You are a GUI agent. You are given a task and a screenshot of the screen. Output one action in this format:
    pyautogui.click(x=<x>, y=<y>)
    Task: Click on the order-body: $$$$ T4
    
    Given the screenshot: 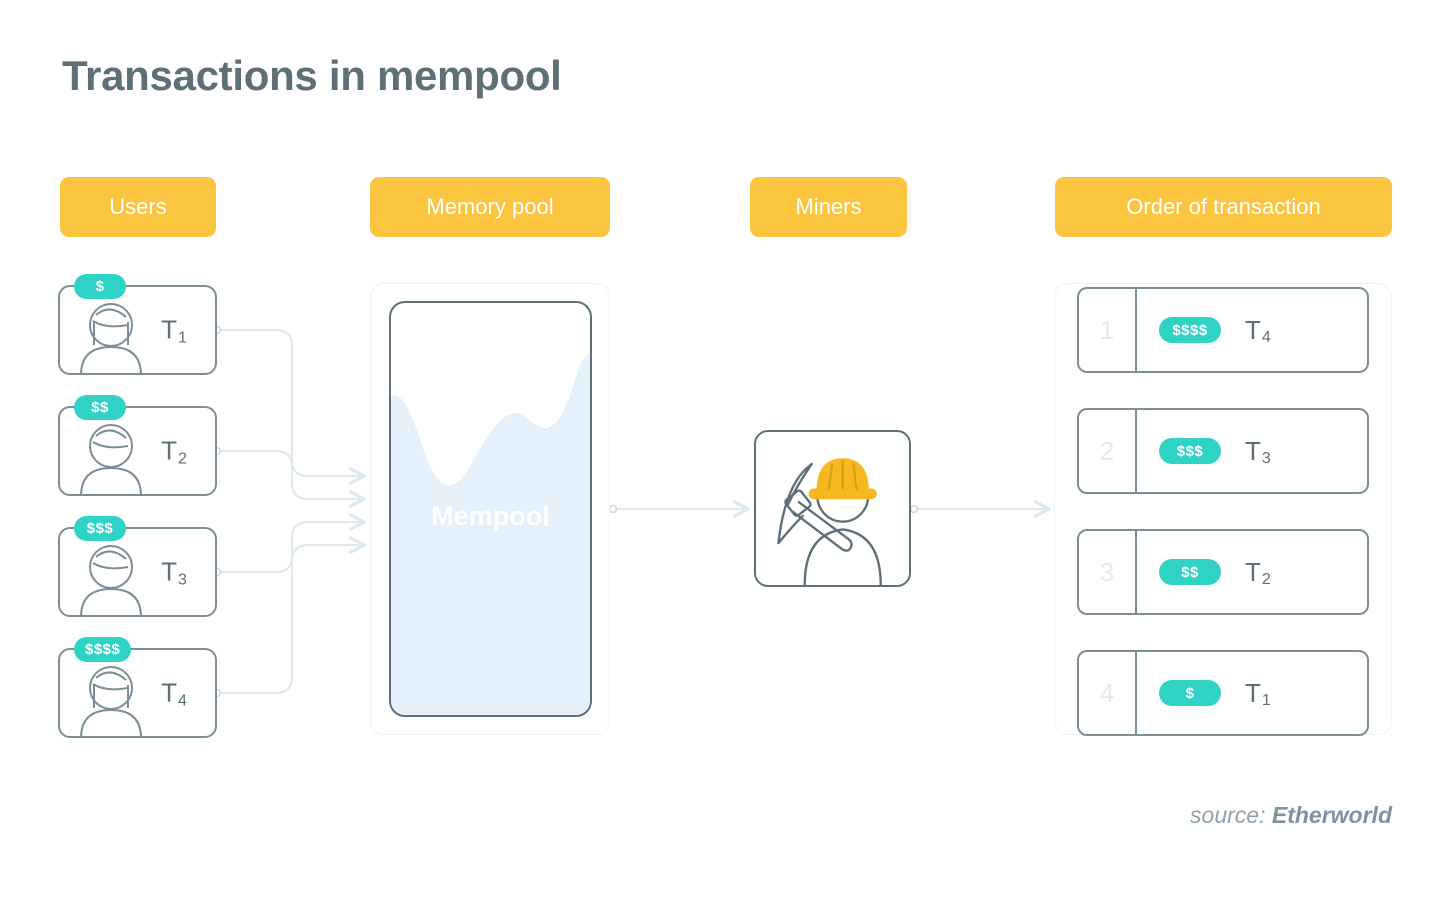 What is the action you would take?
    pyautogui.click(x=1252, y=330)
    